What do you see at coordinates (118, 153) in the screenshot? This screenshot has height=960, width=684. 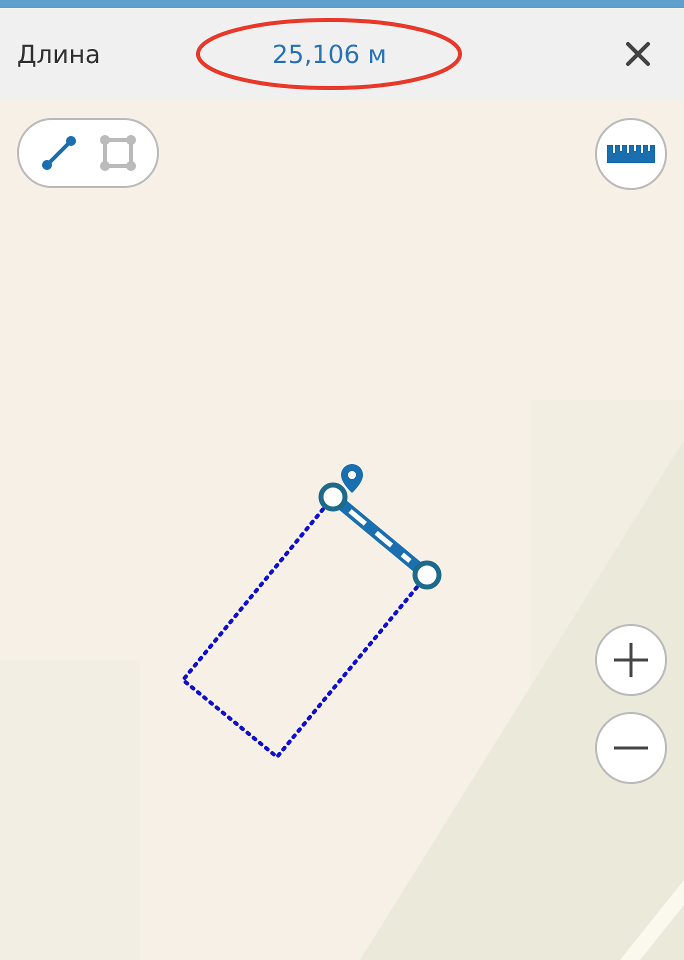 I see `square-icon` at bounding box center [118, 153].